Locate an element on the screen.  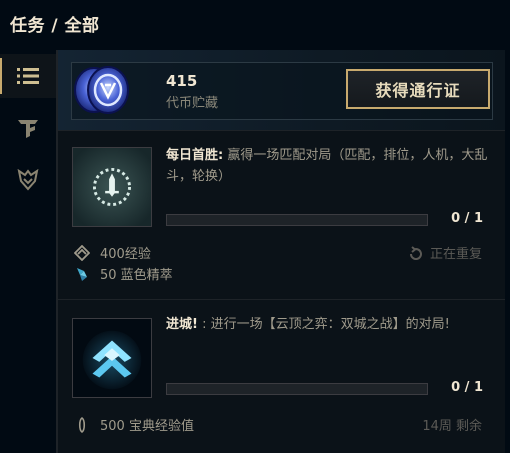
tft-icon is located at coordinates (28, 129).